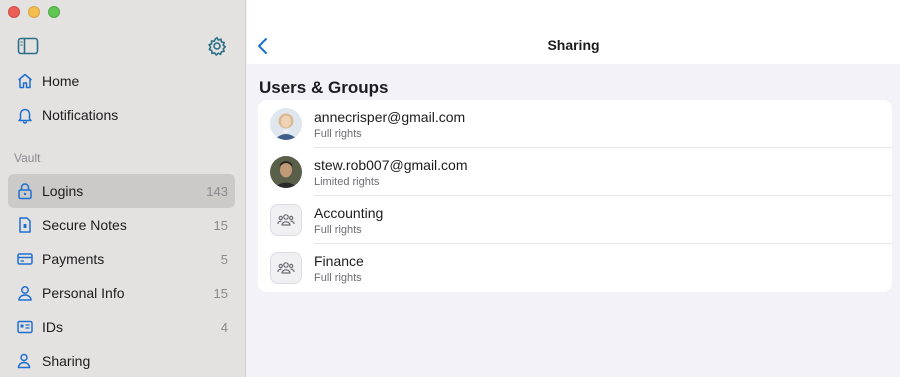 Image resolution: width=900 pixels, height=377 pixels. I want to click on sidebar-item-ids: IDs 4, so click(121, 327).